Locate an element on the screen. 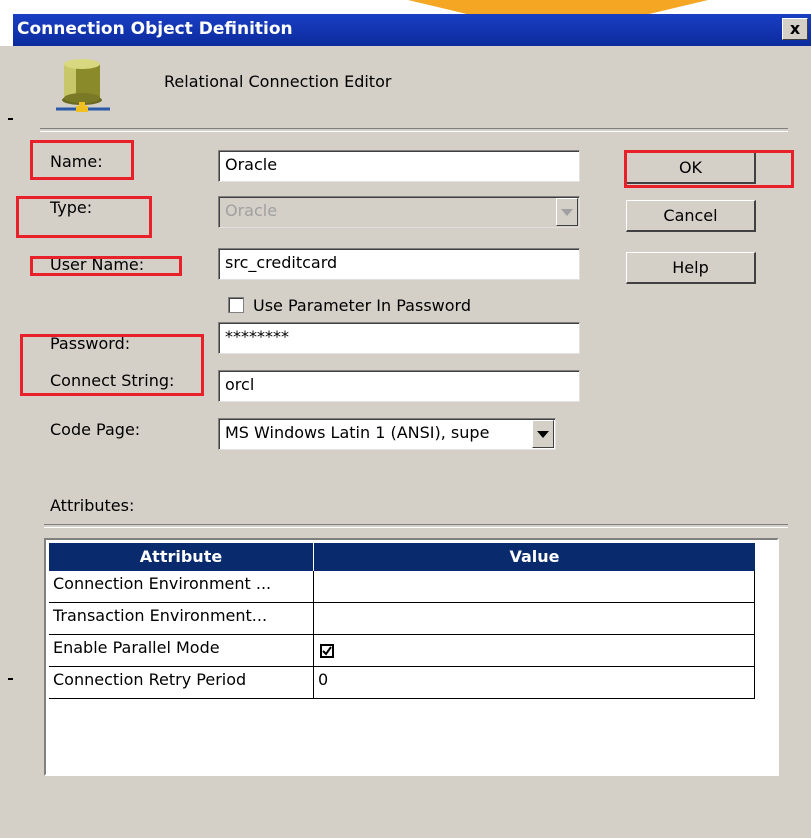 The height and width of the screenshot is (838, 811). code-page-label: Code Page: is located at coordinates (95, 429).